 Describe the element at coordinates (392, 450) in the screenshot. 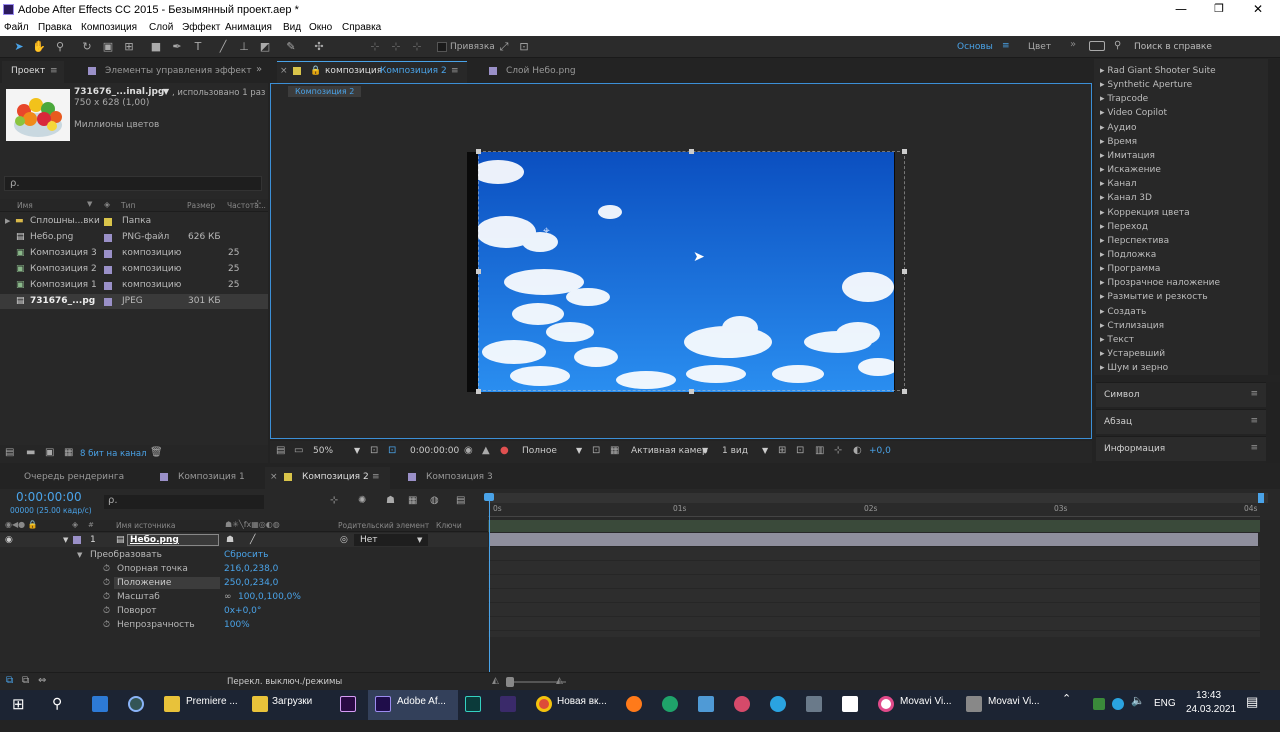

I see `mask-visibility-icon: ⊡` at that location.